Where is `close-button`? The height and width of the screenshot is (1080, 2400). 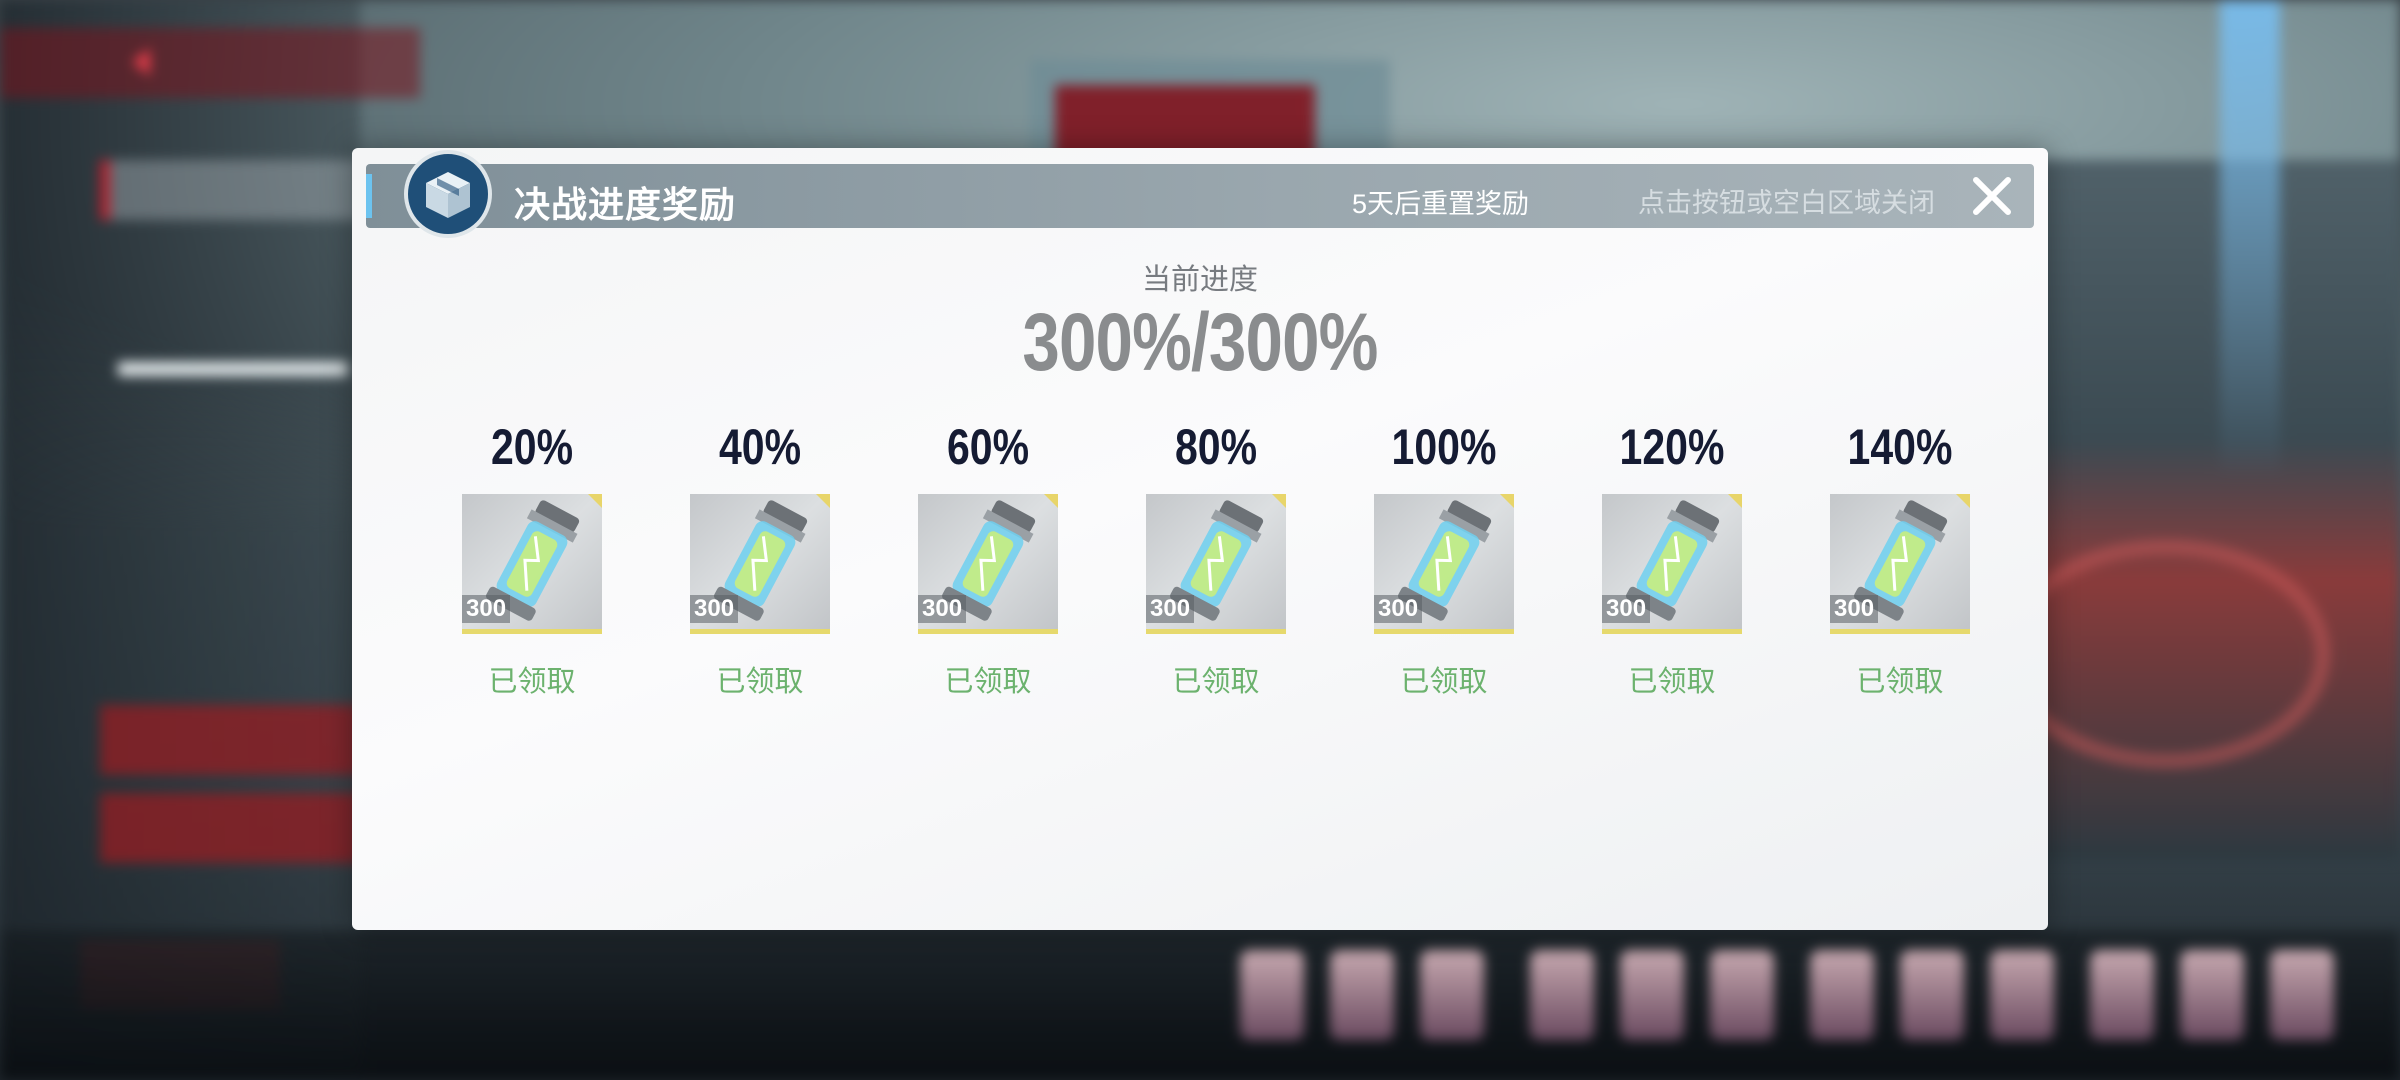
close-button is located at coordinates (1992, 196).